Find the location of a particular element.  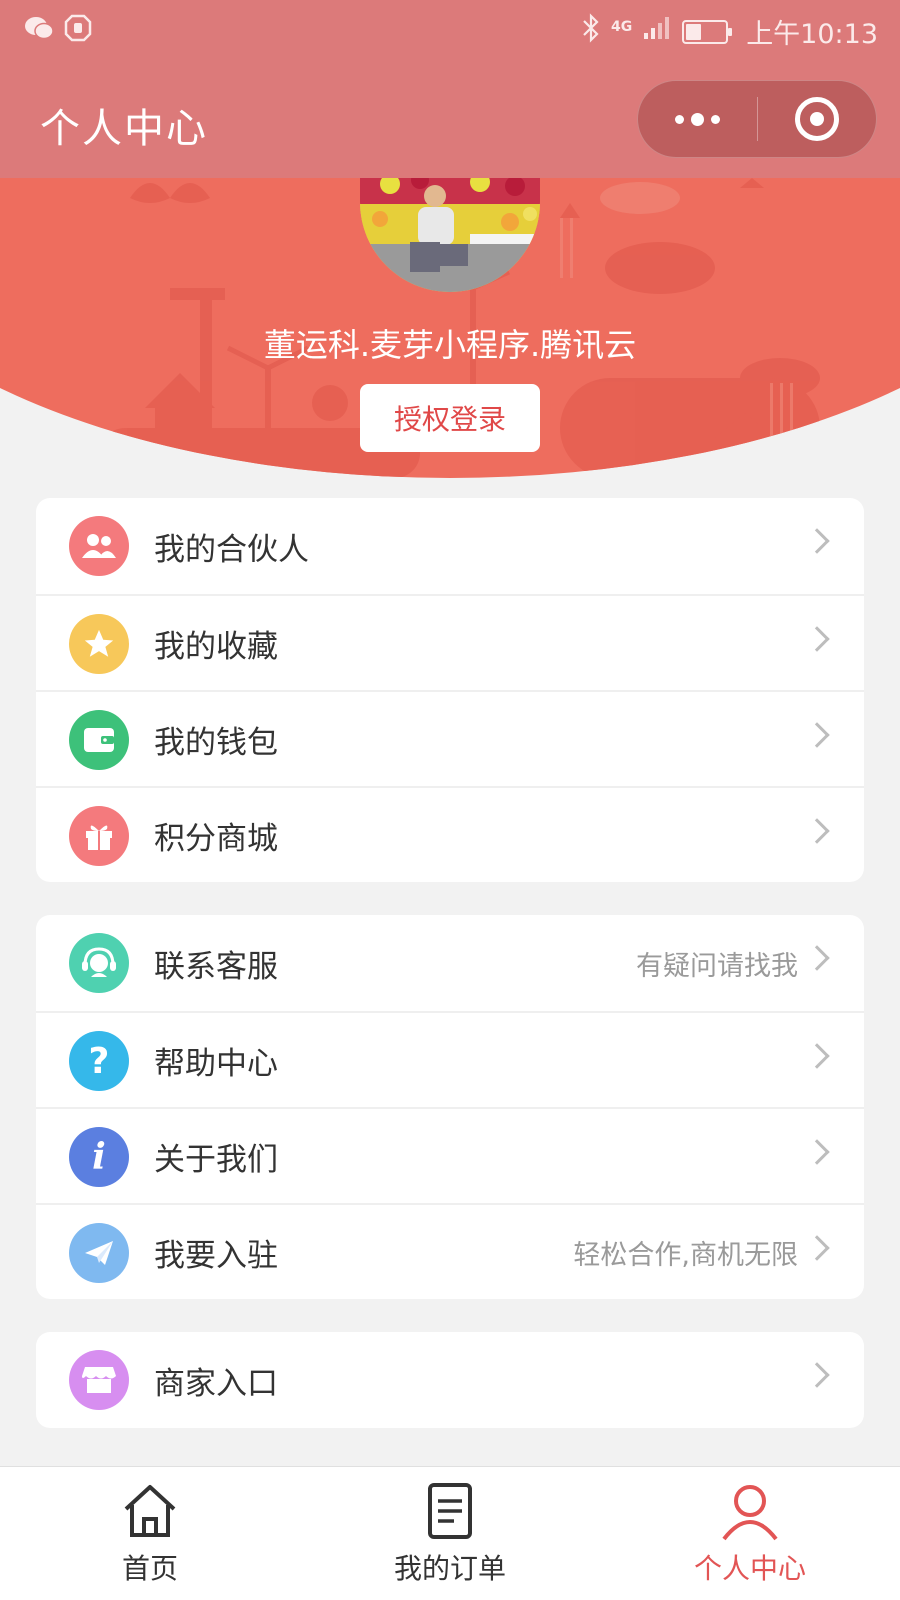

menu-item-join: 我要入驻 轻松合作,商机无限 is located at coordinates (450, 1251).